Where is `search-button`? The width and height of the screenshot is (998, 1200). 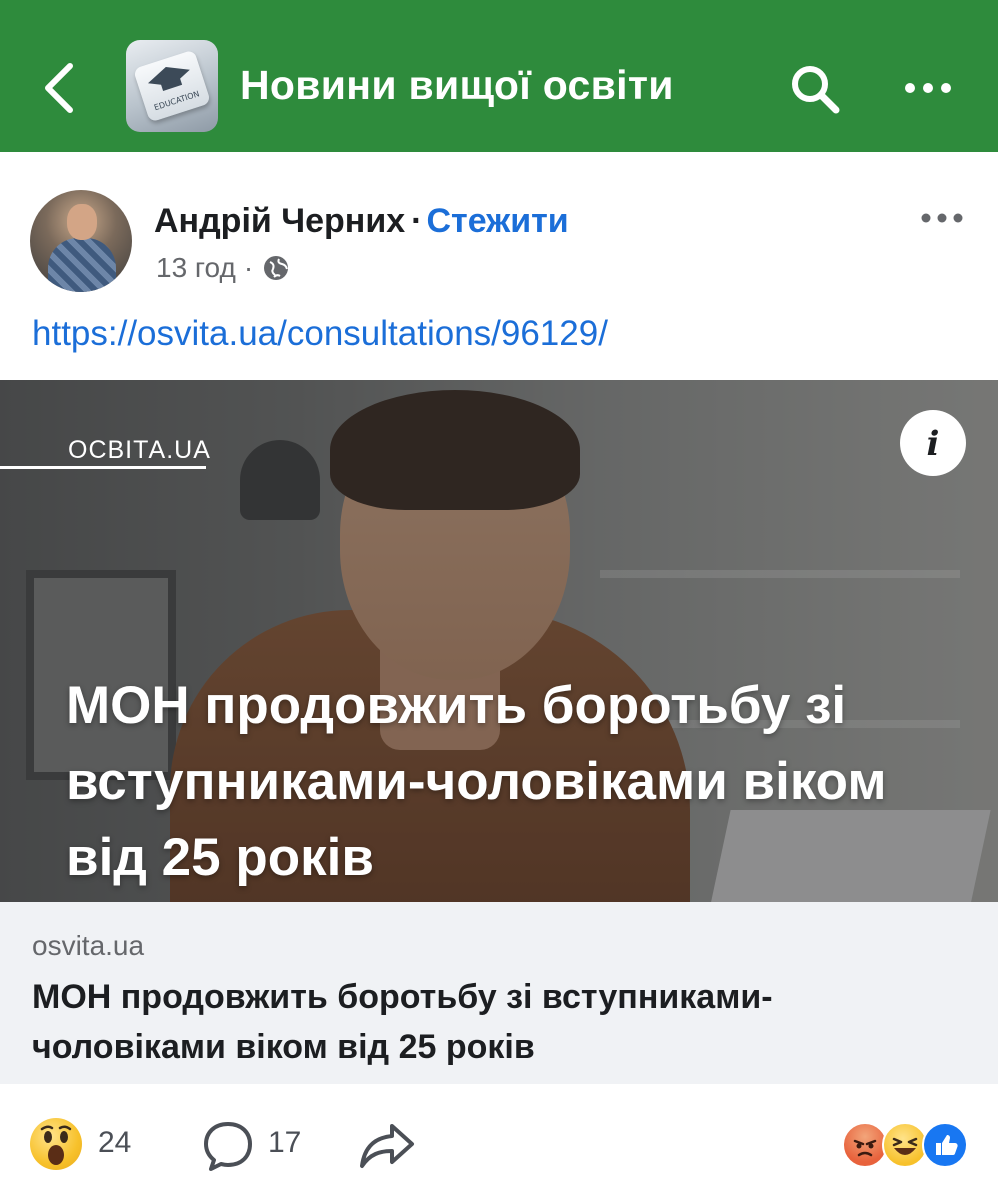
search-button is located at coordinates (815, 89).